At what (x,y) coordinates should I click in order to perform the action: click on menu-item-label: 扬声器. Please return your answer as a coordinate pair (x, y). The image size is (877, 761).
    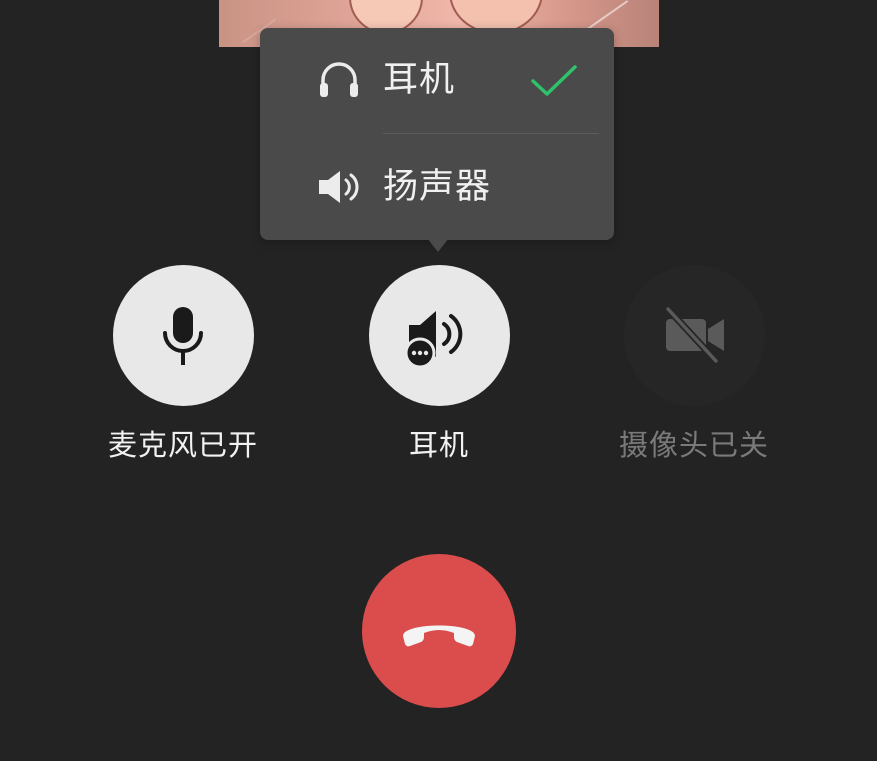
    Looking at the image, I should click on (437, 187).